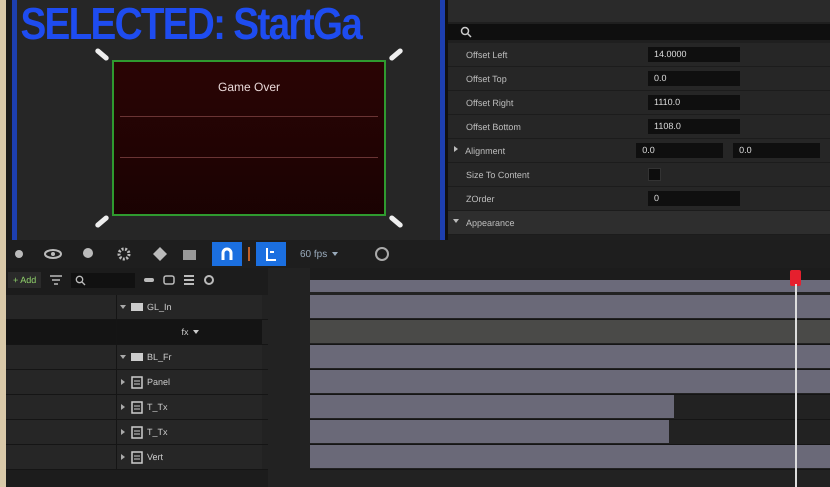 The height and width of the screenshot is (487, 830). I want to click on selection-title: SELECTED: StartGa, so click(191, 24).